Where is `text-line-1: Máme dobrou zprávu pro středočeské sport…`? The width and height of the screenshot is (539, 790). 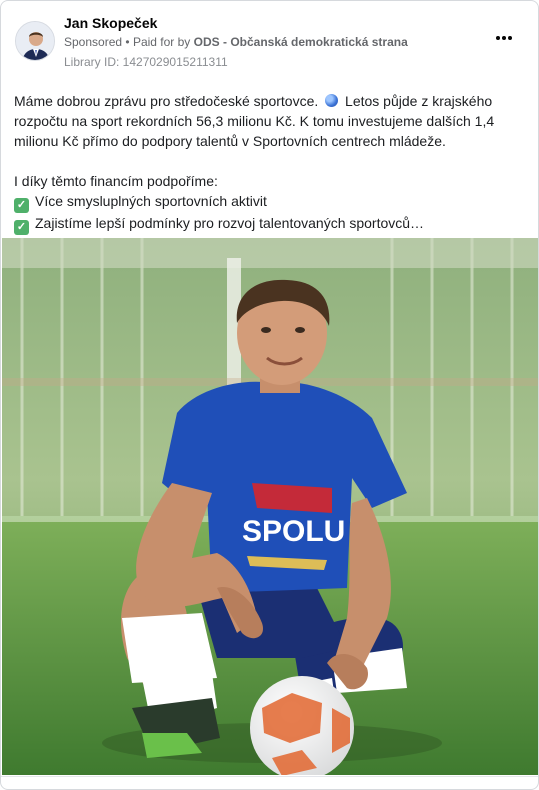
text-line-1: Máme dobrou zprávu pro středočeské sport… is located at coordinates (270, 101).